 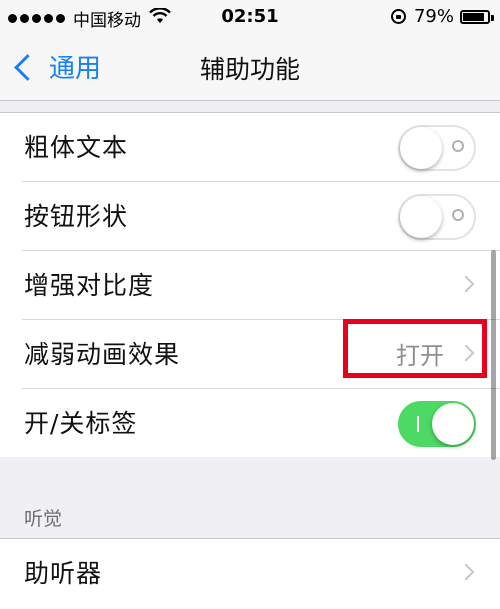 What do you see at coordinates (261, 285) in the screenshot?
I see `row-increase-contrast: 增强对比度` at bounding box center [261, 285].